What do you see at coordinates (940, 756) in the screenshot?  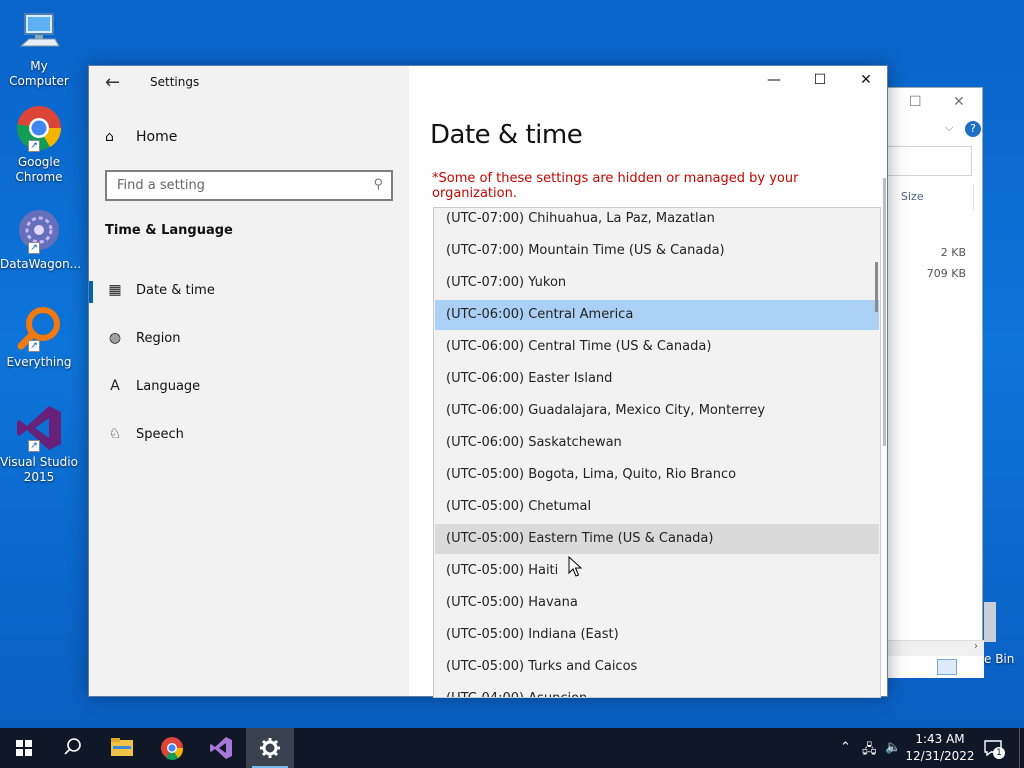 I see `clock-date: 12/31/2022` at bounding box center [940, 756].